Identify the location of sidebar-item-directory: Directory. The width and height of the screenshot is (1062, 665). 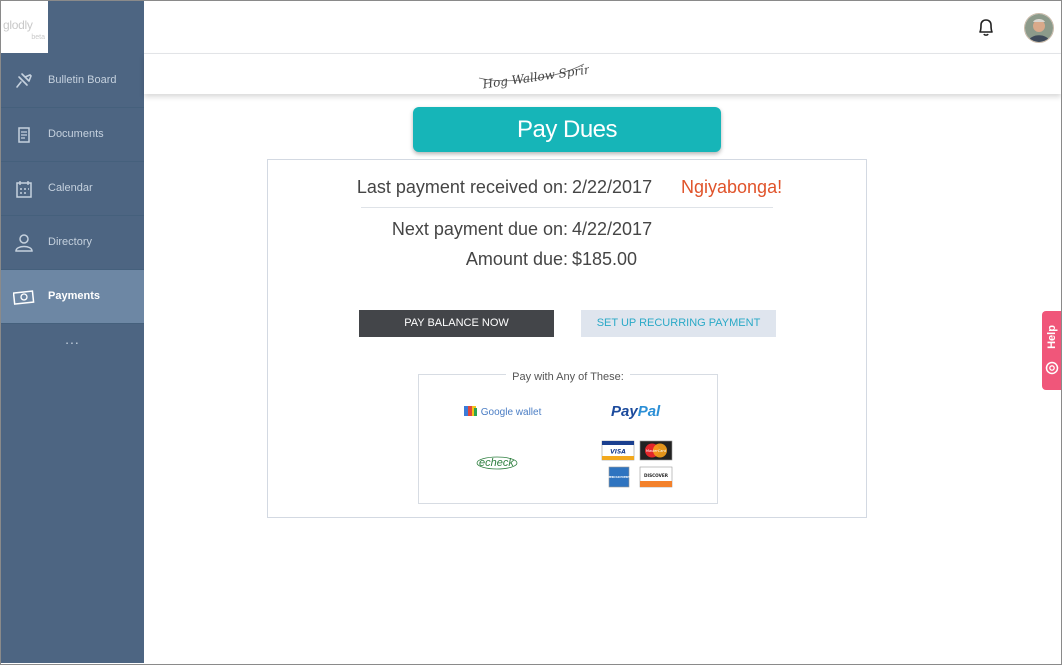
(72, 243).